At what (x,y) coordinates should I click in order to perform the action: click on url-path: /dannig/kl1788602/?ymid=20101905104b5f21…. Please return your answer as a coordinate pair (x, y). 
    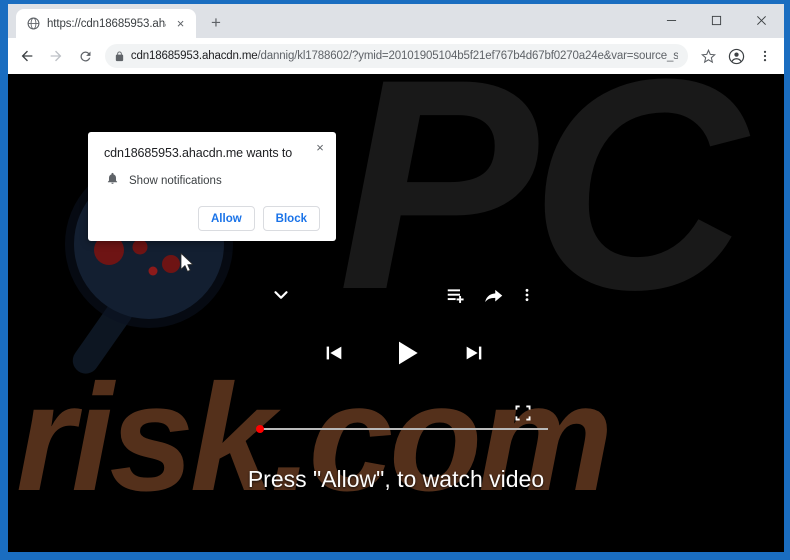
    Looking at the image, I should click on (467, 56).